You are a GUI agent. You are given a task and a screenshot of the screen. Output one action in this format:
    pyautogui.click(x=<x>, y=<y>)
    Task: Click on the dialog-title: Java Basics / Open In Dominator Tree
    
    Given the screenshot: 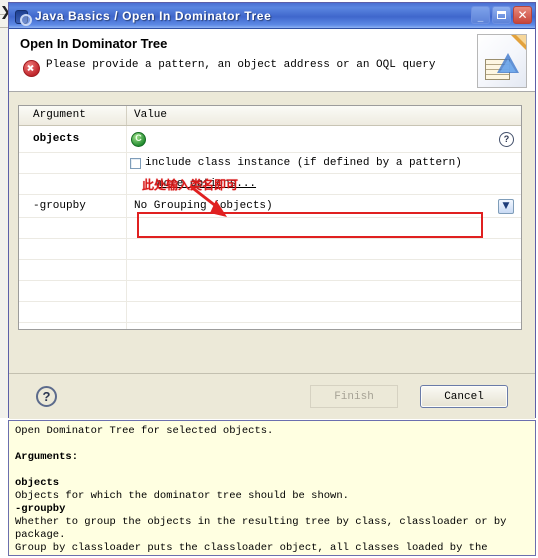 What is the action you would take?
    pyautogui.click(x=153, y=15)
    